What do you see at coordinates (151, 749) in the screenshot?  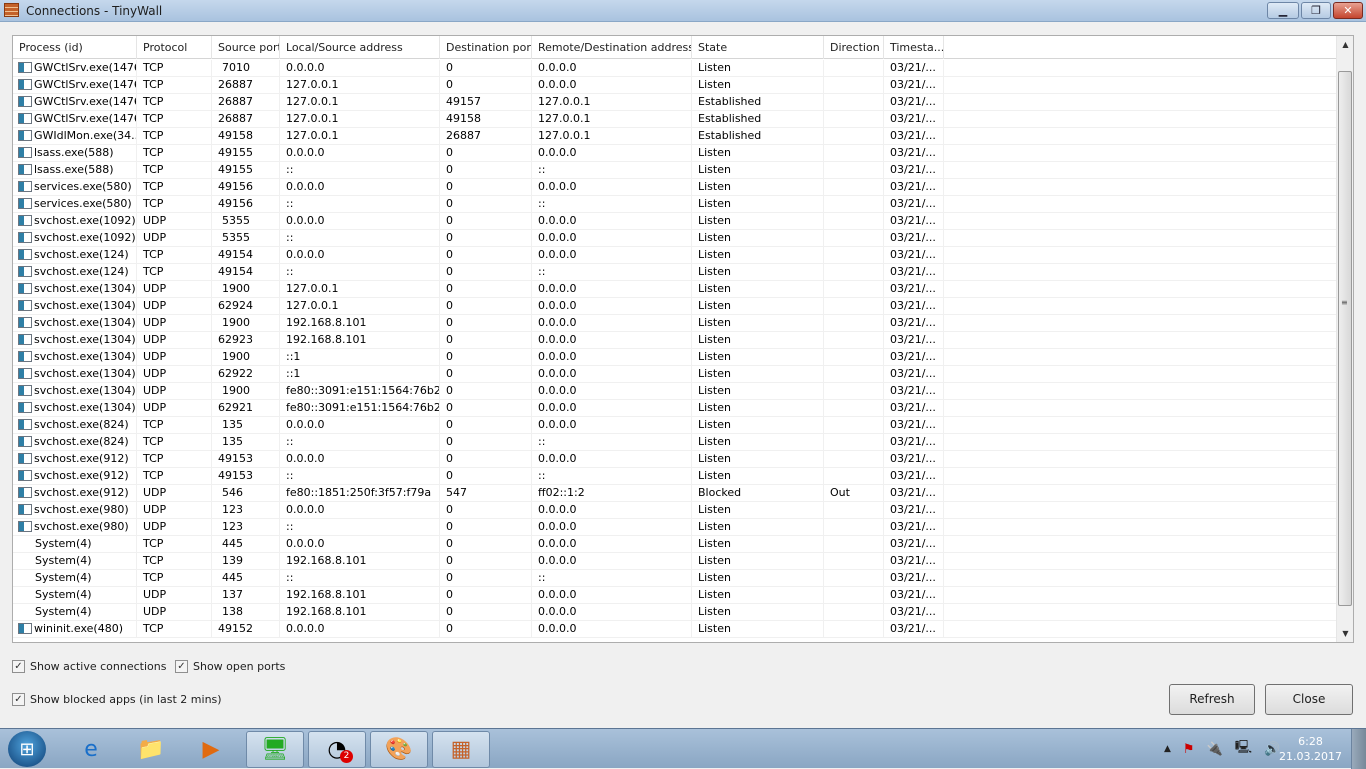 I see `explorer-folder-icon: 📁` at bounding box center [151, 749].